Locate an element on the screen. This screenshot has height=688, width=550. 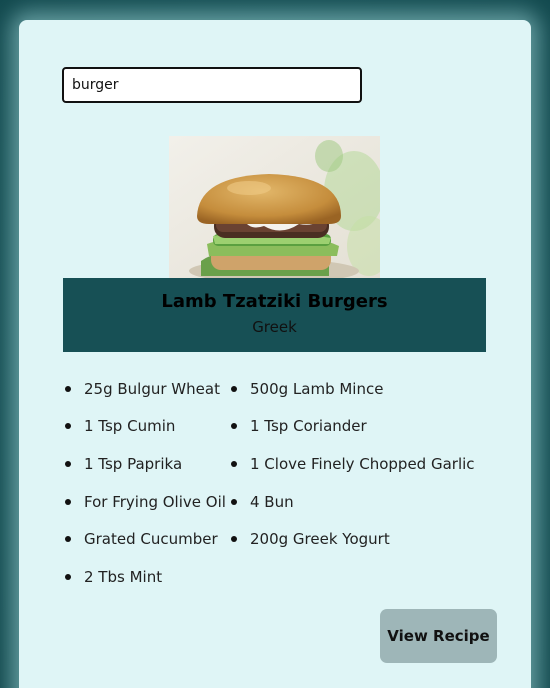
ingredient-text: 25g Bulgur Wheat is located at coordinates (152, 388).